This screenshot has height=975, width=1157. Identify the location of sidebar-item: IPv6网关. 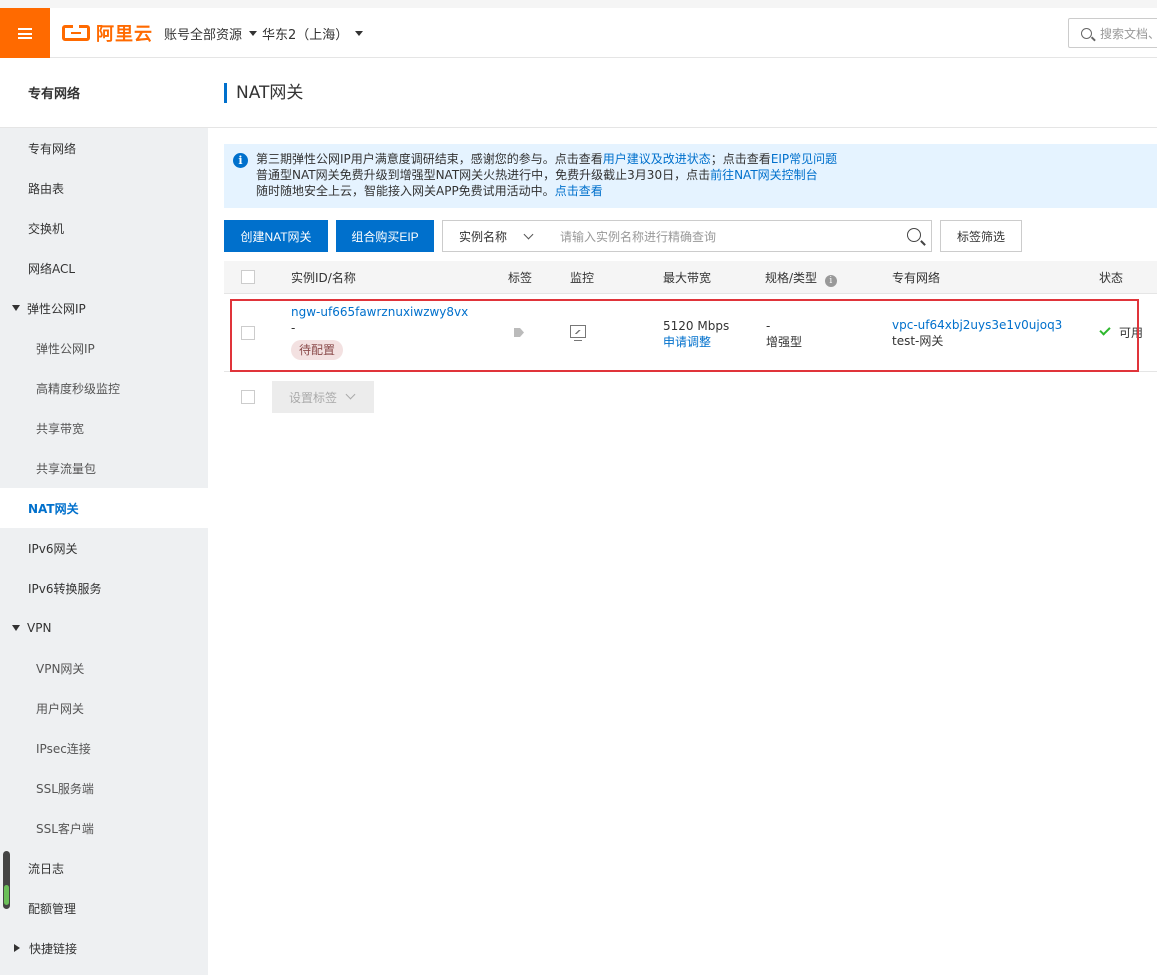
(104, 548).